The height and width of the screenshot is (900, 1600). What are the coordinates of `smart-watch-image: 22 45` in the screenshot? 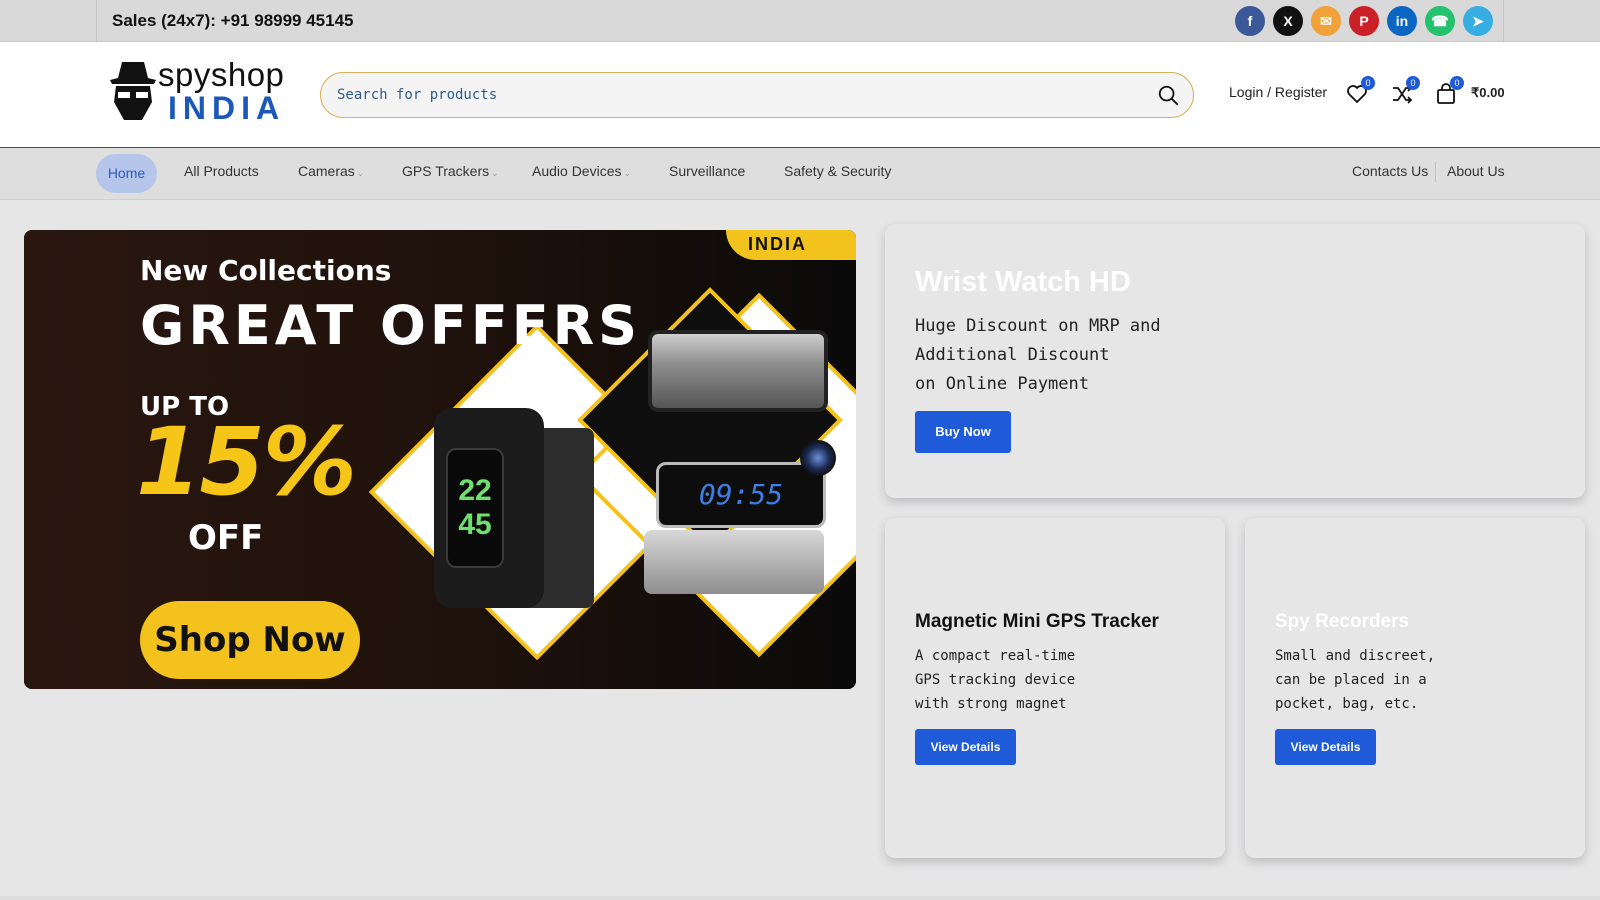 It's located at (489, 508).